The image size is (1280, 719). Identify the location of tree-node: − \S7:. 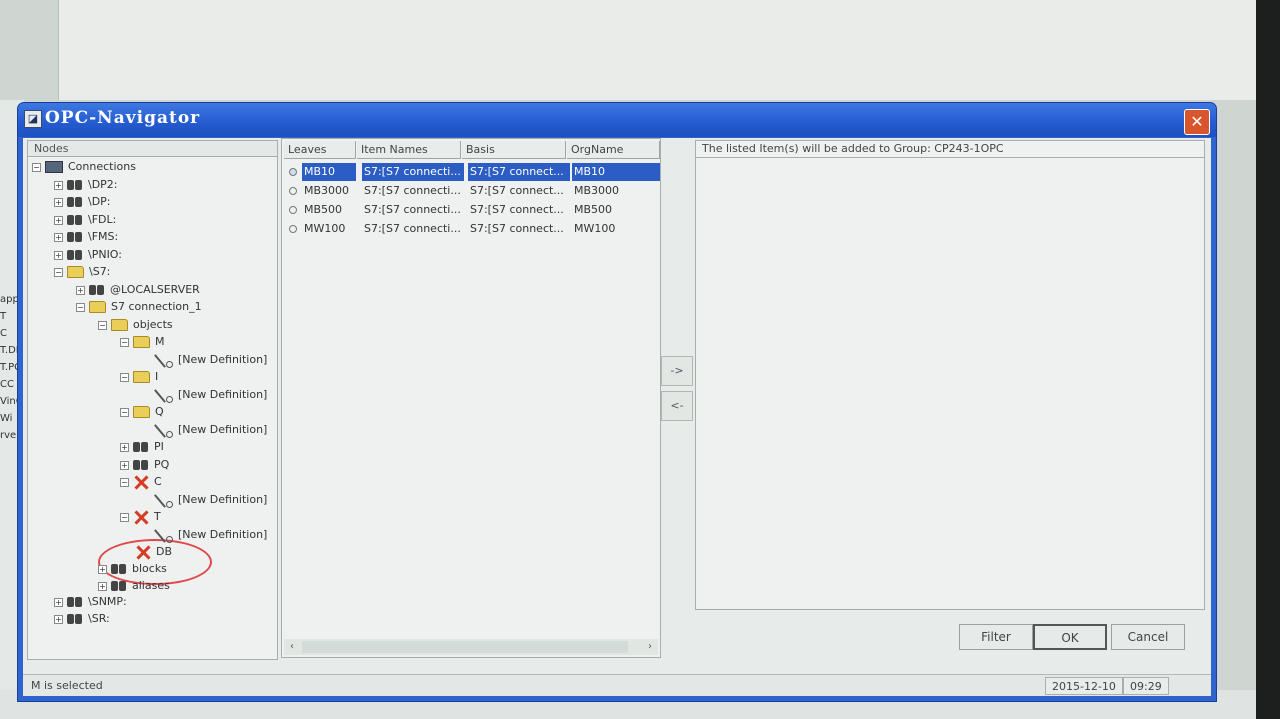
(82, 272).